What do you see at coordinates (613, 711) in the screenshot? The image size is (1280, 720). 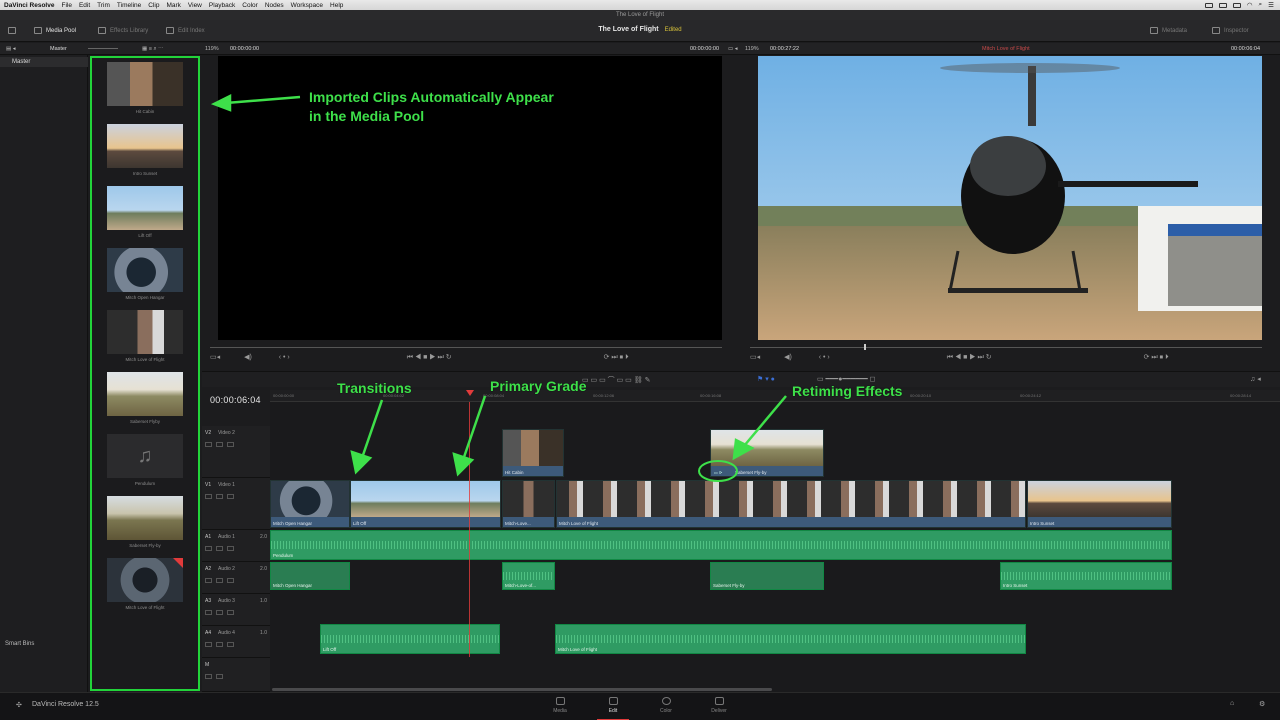 I see `page-label: Edit` at bounding box center [613, 711].